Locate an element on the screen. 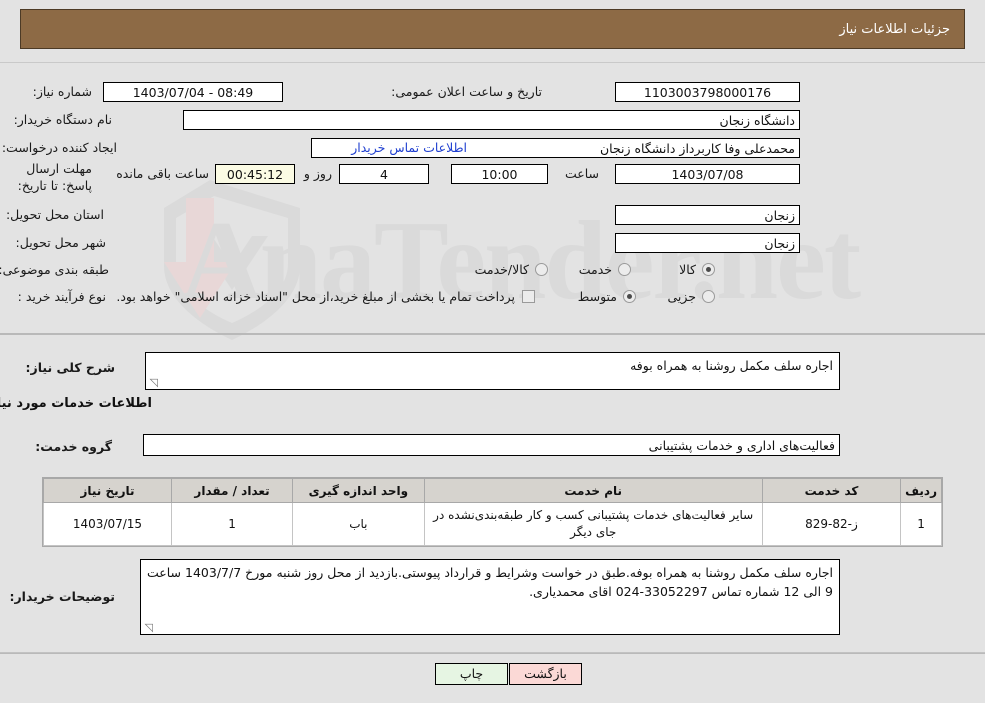 The width and height of the screenshot is (985, 703). remaining-time-label: ساعت باقی مانده is located at coordinates (162, 173).